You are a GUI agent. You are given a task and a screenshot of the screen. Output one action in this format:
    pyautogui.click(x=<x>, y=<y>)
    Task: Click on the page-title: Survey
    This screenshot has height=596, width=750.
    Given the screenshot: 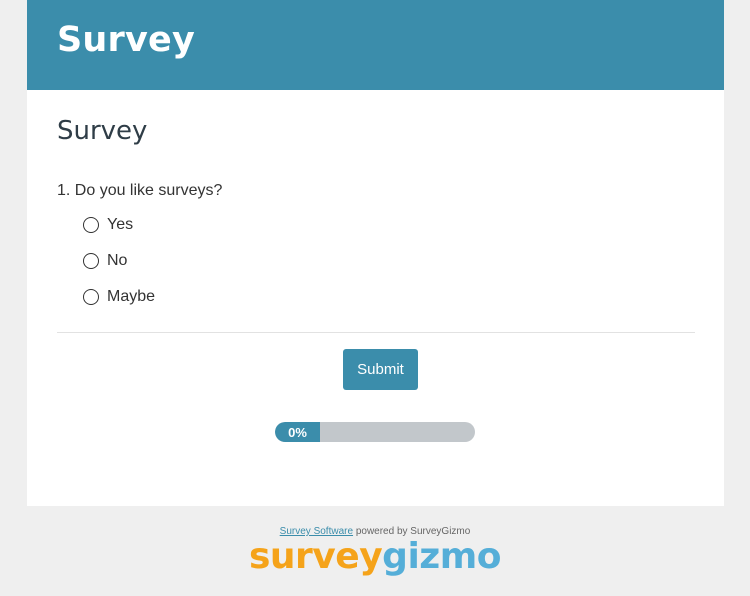 What is the action you would take?
    pyautogui.click(x=102, y=131)
    